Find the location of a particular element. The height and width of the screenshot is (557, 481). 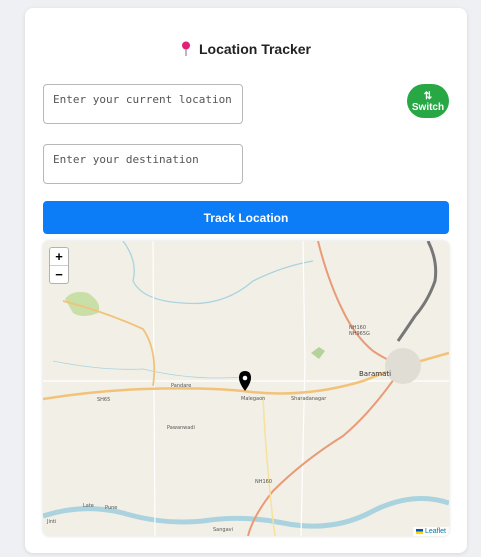

map-label: Malegaon is located at coordinates (253, 399).